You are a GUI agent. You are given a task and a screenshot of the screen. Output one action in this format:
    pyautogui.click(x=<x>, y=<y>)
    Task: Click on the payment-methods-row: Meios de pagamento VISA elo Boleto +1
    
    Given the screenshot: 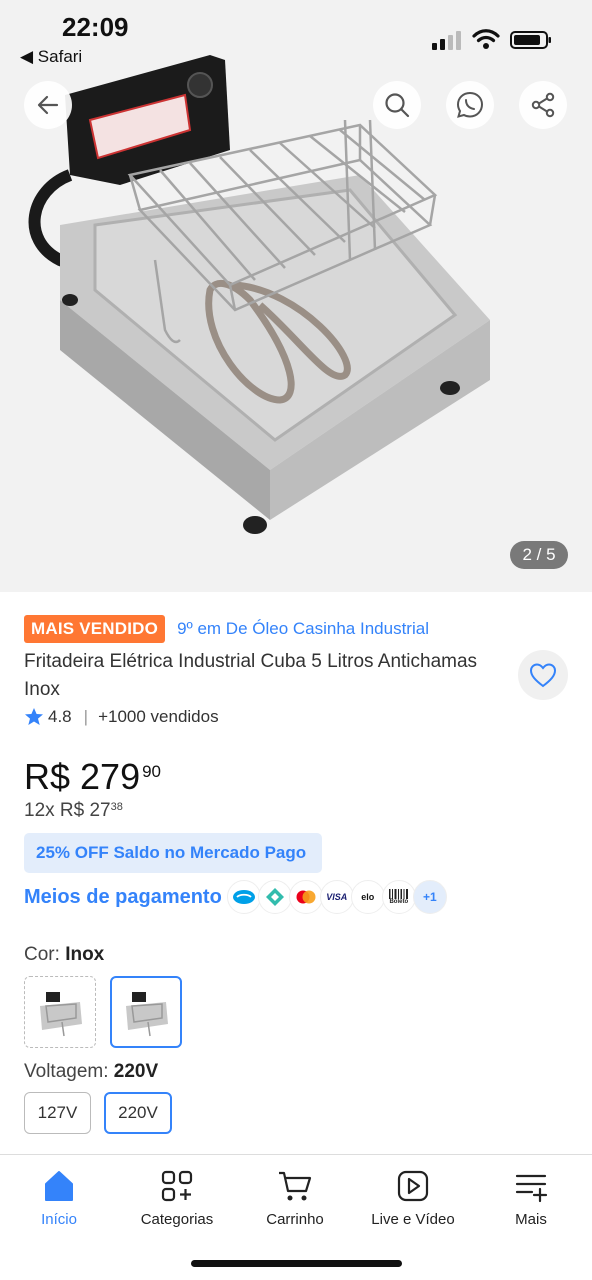 What is the action you would take?
    pyautogui.click(x=235, y=897)
    